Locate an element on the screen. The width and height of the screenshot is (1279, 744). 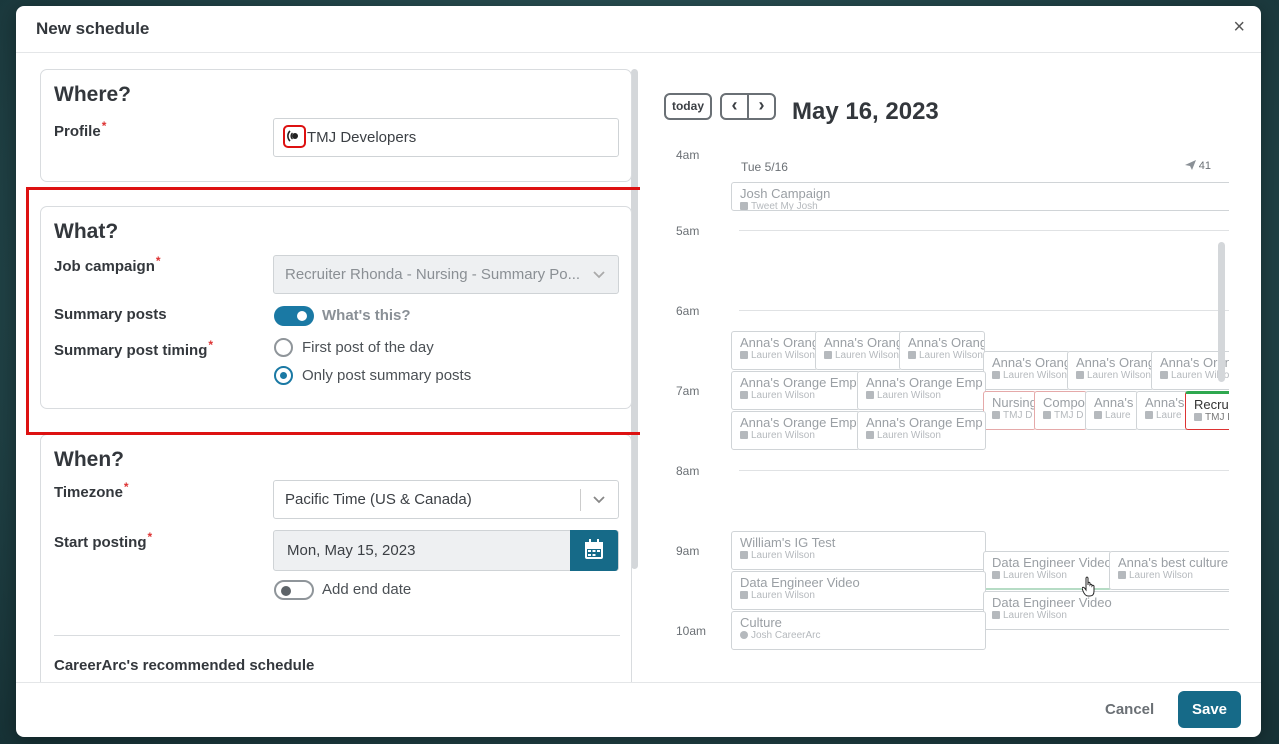
modal-header: New schedule × is located at coordinates (638, 29).